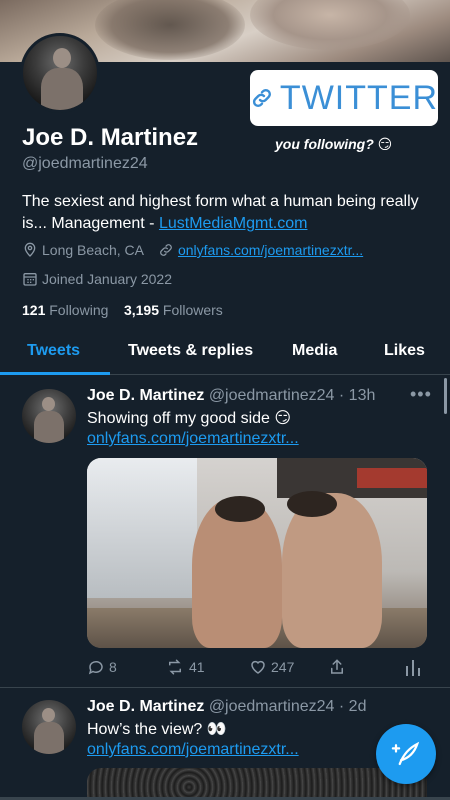  I want to click on location-pin-icon, so click(30, 249).